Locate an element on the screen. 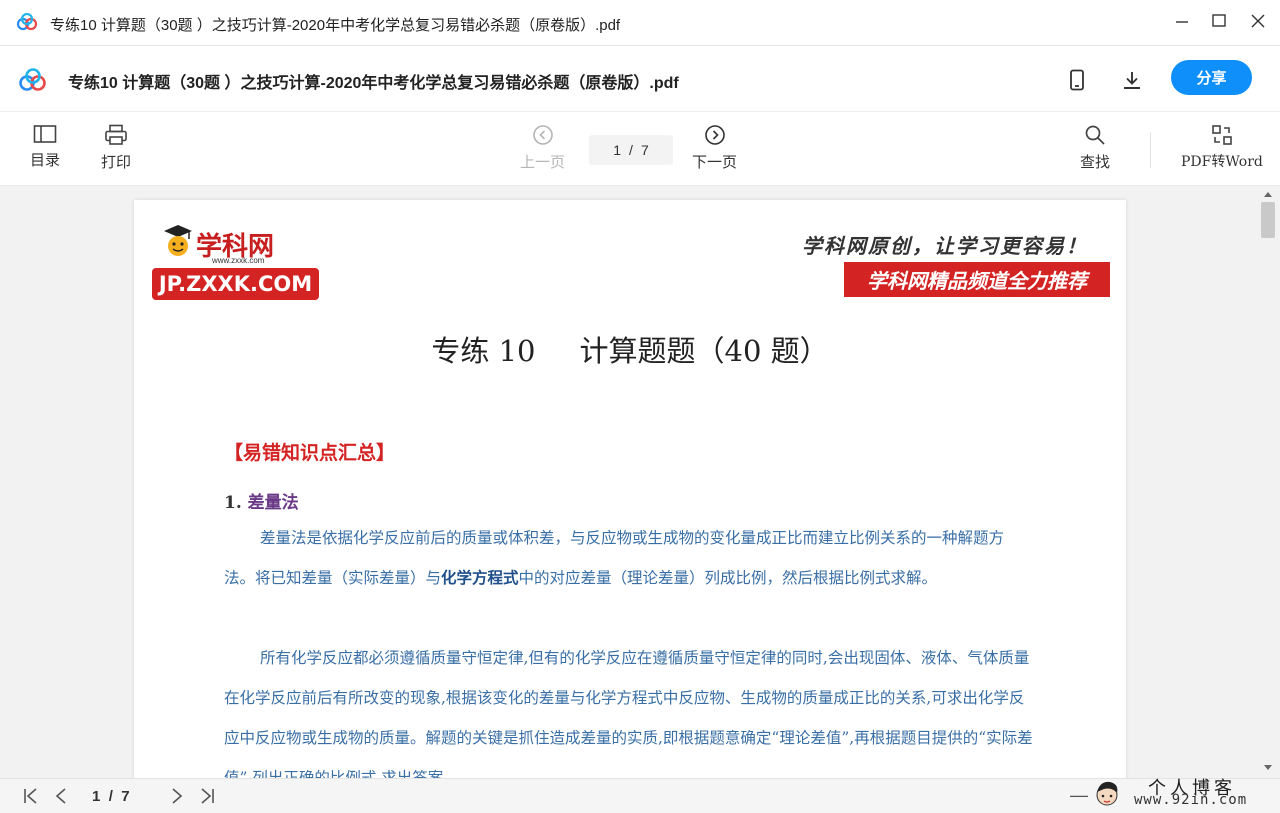 Image resolution: width=1280 pixels, height=813 pixels. download-button is located at coordinates (1132, 80).